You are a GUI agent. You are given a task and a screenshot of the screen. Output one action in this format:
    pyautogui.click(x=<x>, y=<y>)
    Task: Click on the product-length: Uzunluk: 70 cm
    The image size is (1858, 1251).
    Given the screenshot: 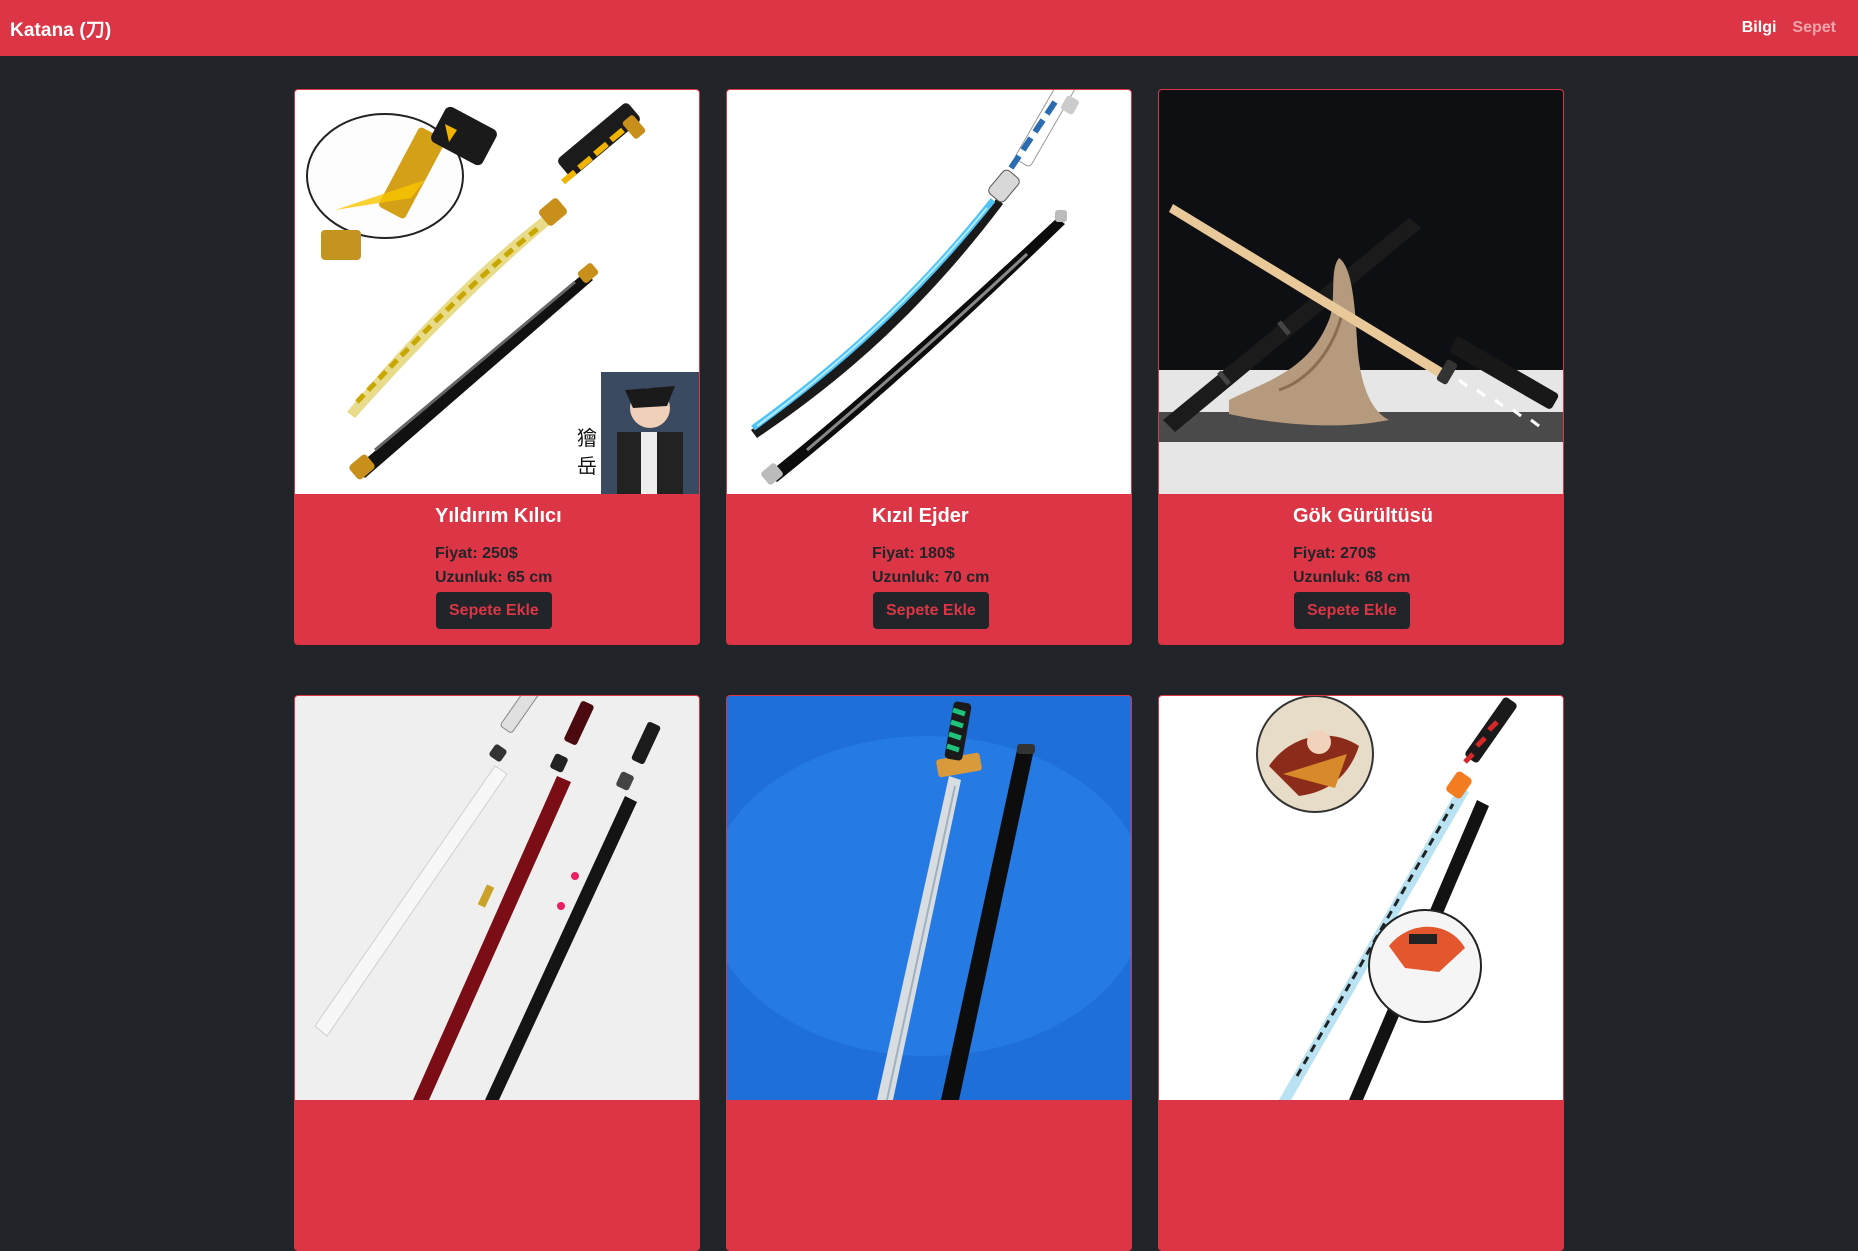 What is the action you would take?
    pyautogui.click(x=931, y=577)
    